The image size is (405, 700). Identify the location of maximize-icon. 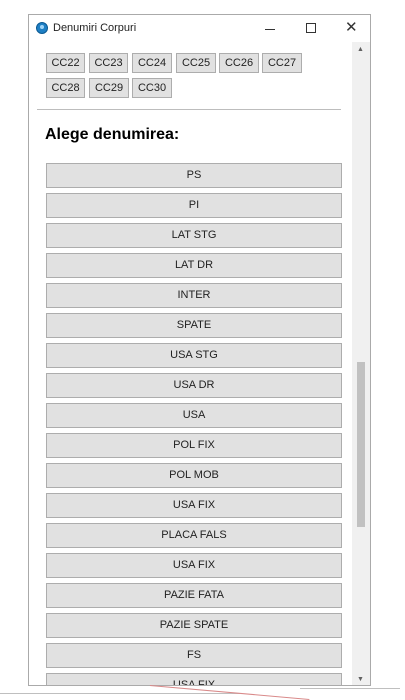
(311, 28).